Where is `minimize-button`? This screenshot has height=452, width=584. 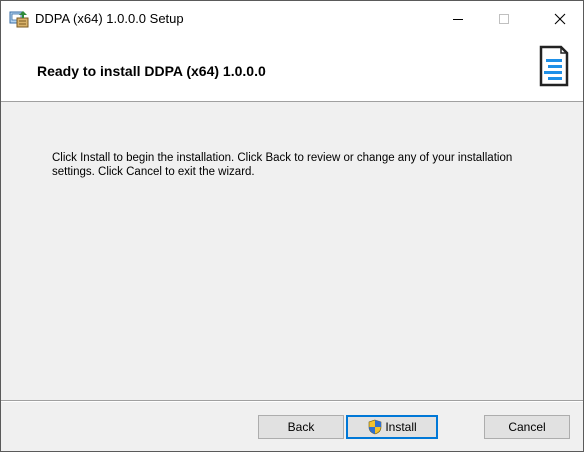
minimize-button is located at coordinates (458, 19).